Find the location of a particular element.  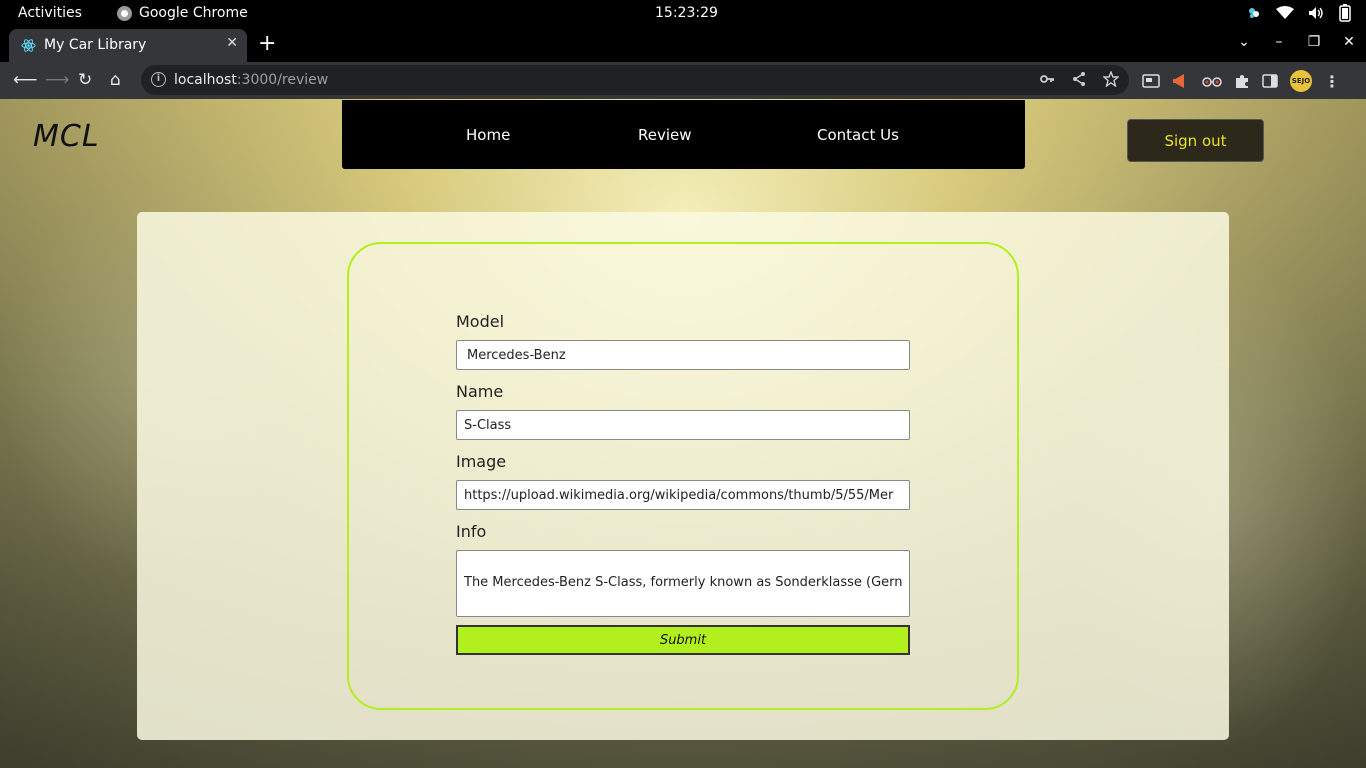

extensions-puzzle-icon is located at coordinates (1242, 81).